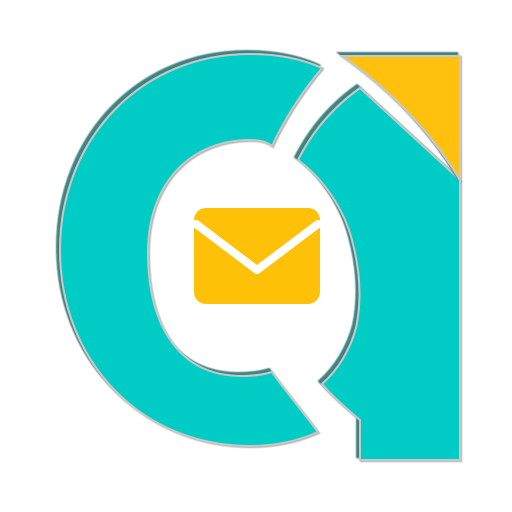 This screenshot has height=512, width=512. I want to click on envelope-icon, so click(257, 256).